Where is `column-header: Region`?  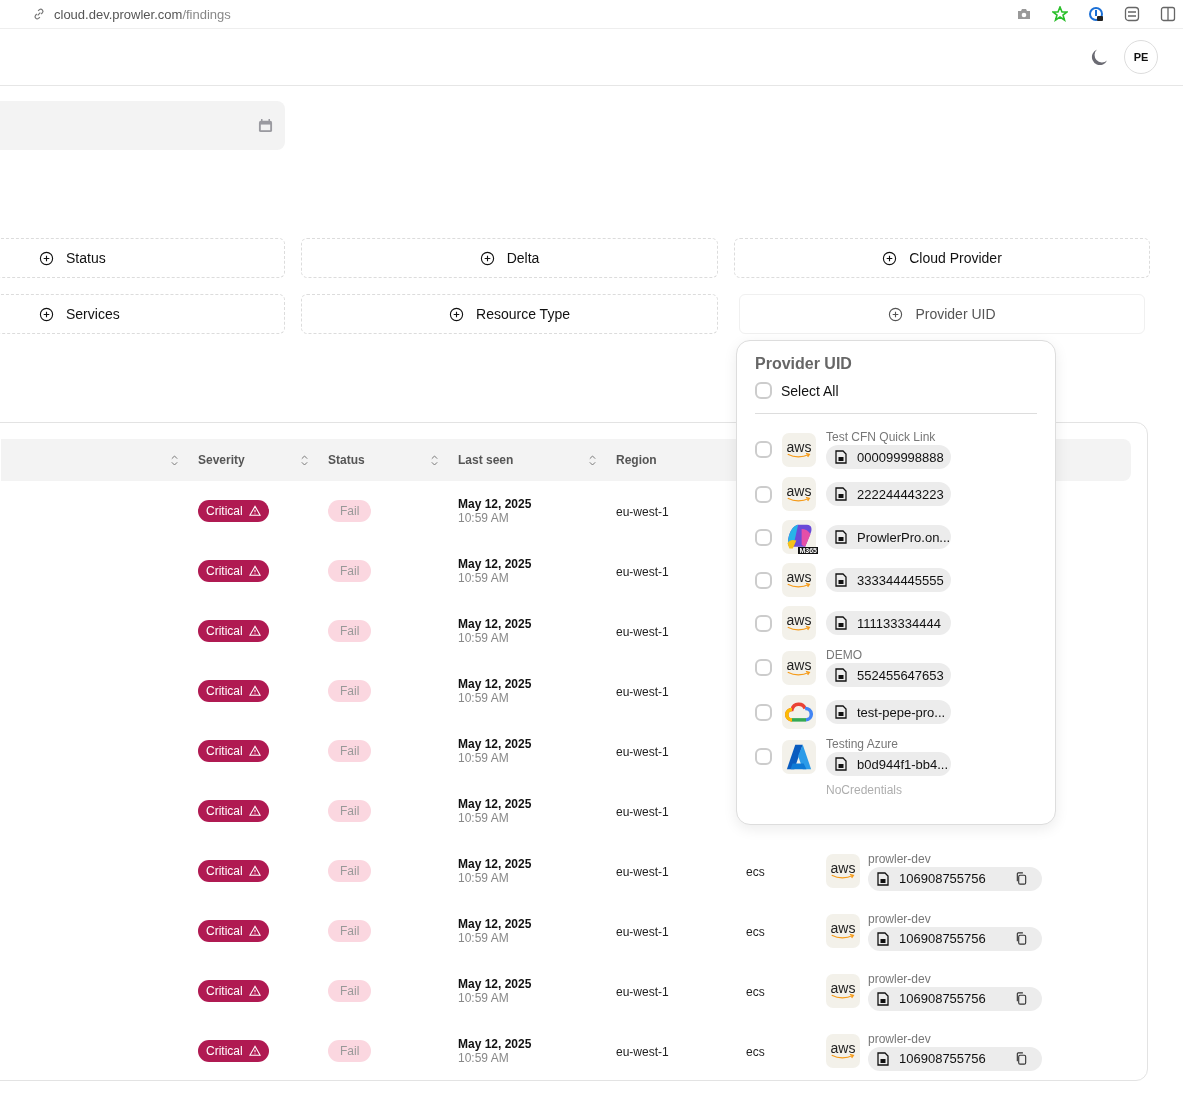
column-header: Region is located at coordinates (636, 460).